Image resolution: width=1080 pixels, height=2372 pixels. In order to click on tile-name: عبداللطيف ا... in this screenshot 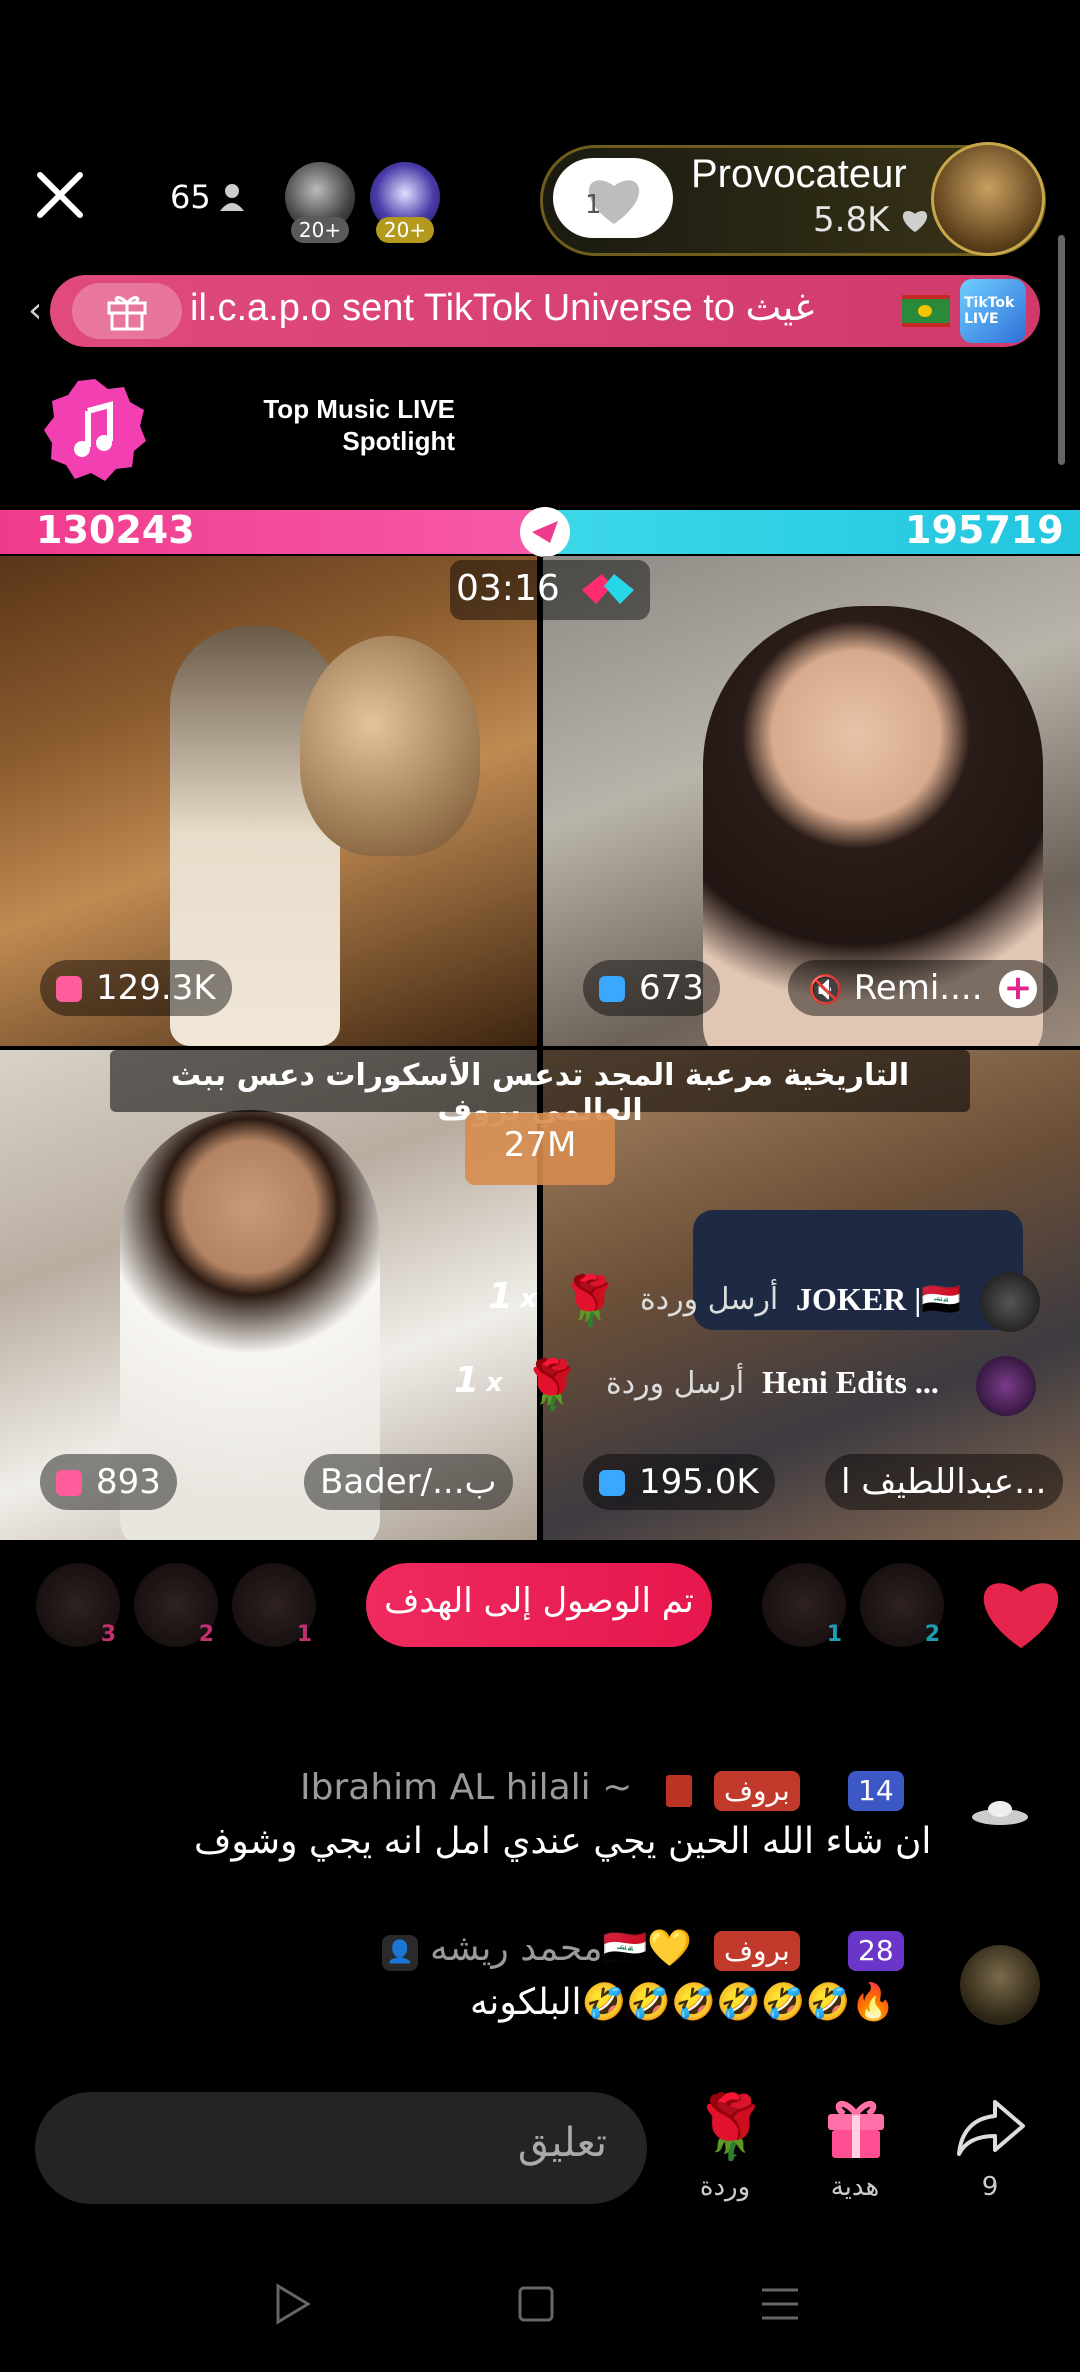, I will do `click(944, 1482)`.